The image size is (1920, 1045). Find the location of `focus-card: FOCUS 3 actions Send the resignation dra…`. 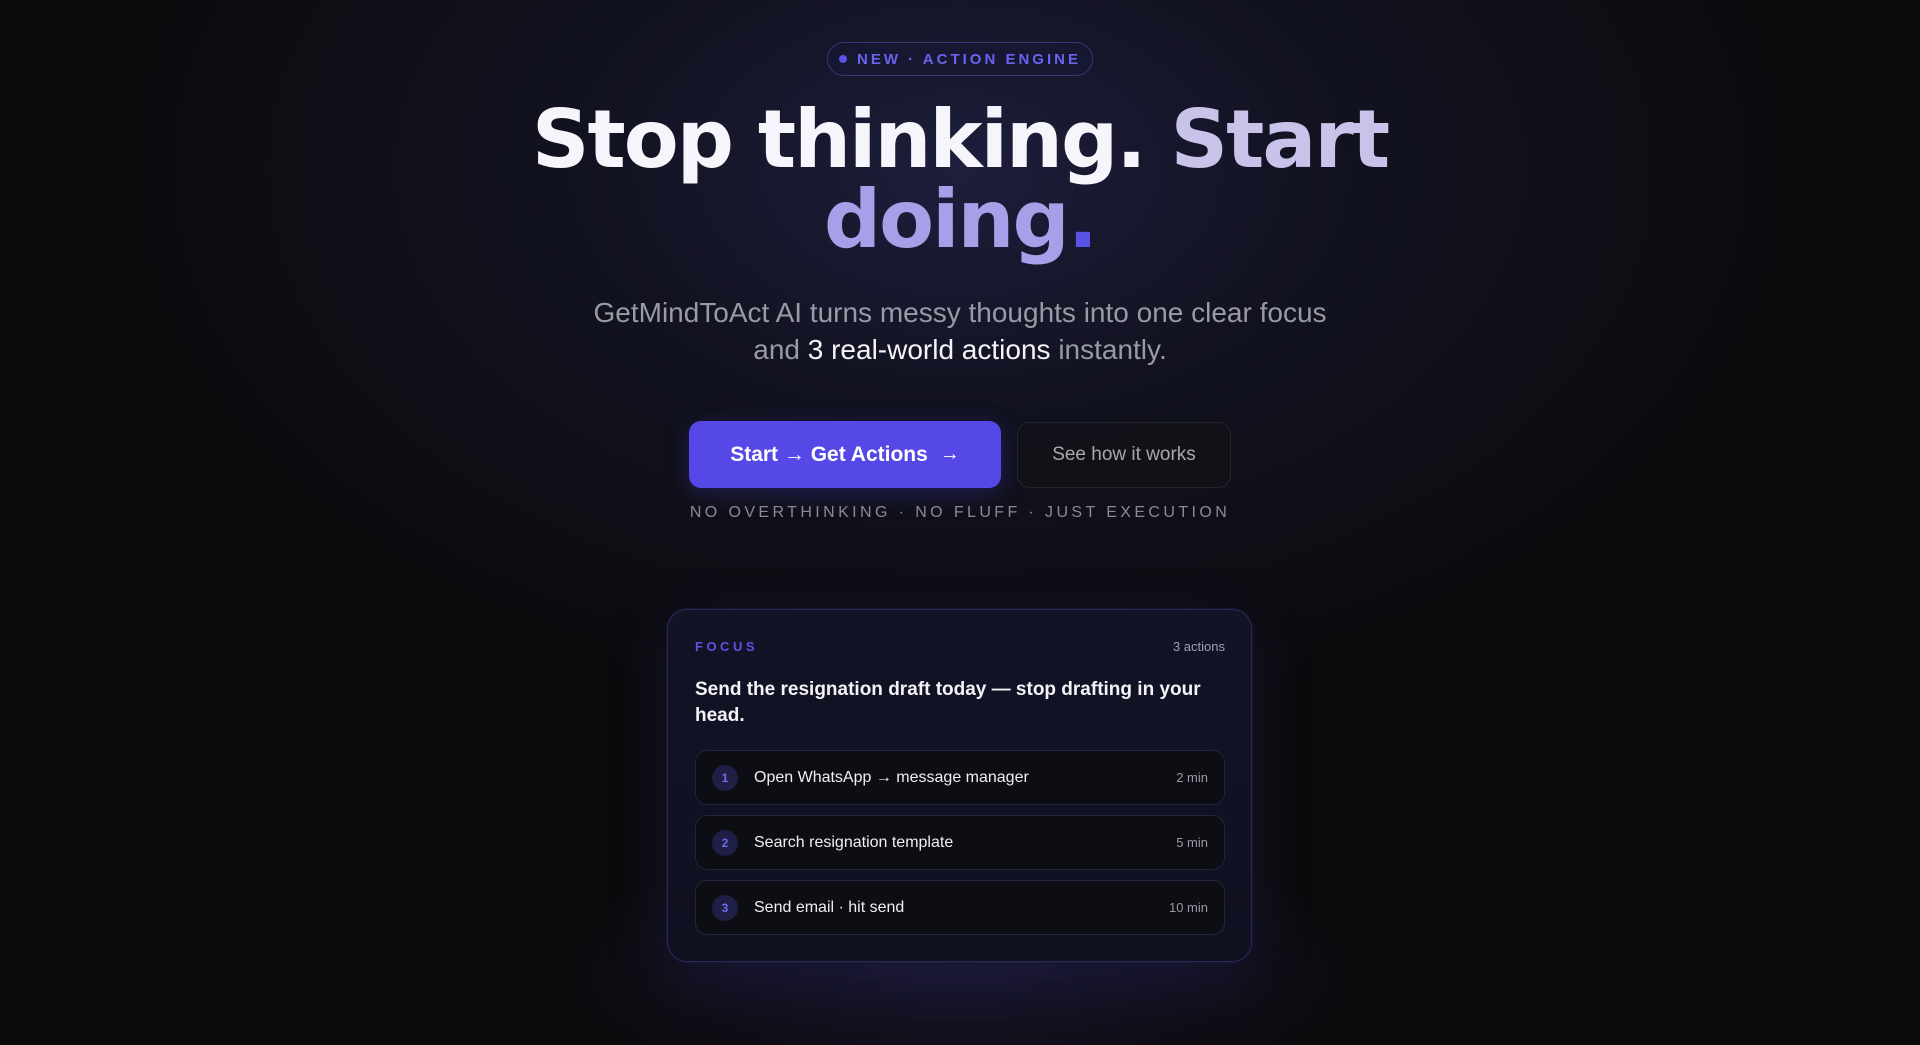

focus-card: FOCUS 3 actions Send the resignation dra… is located at coordinates (959, 785).